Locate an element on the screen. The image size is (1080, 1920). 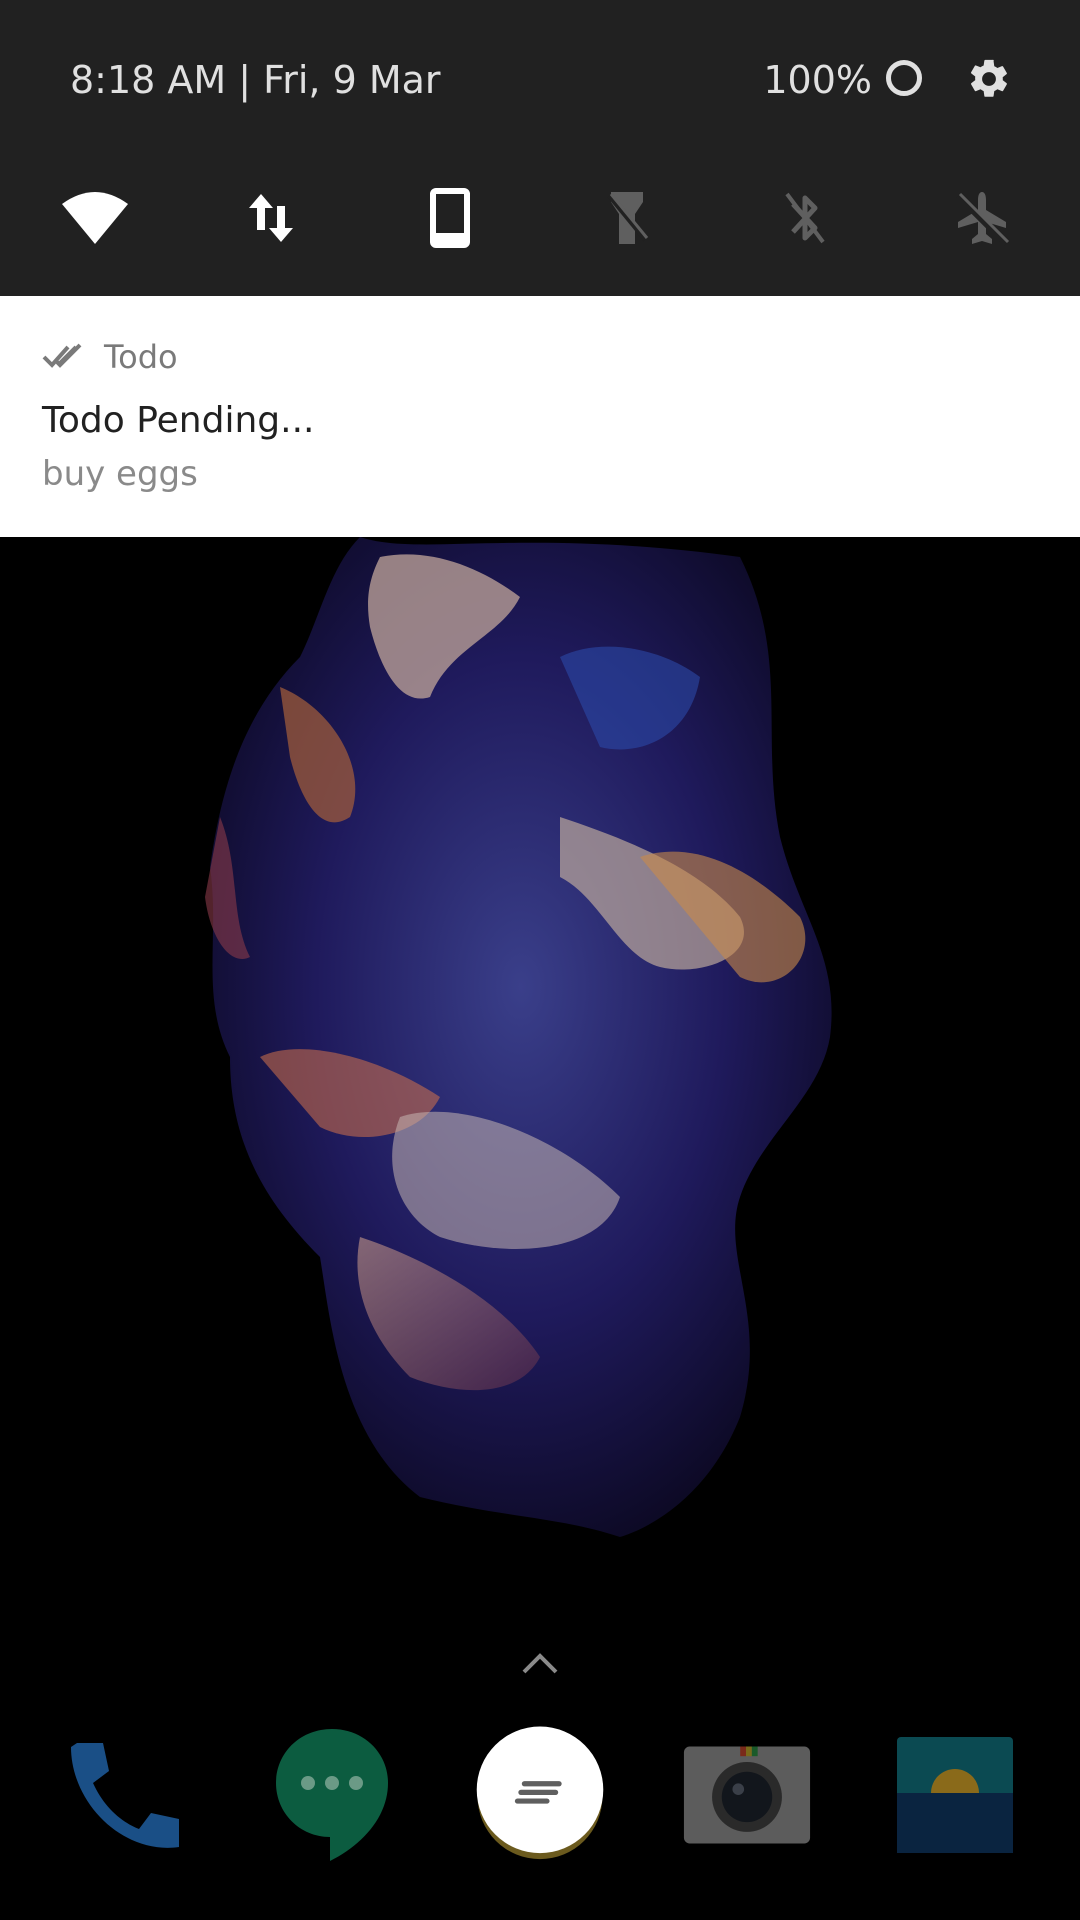
app-drawer-icon is located at coordinates (540, 1793).